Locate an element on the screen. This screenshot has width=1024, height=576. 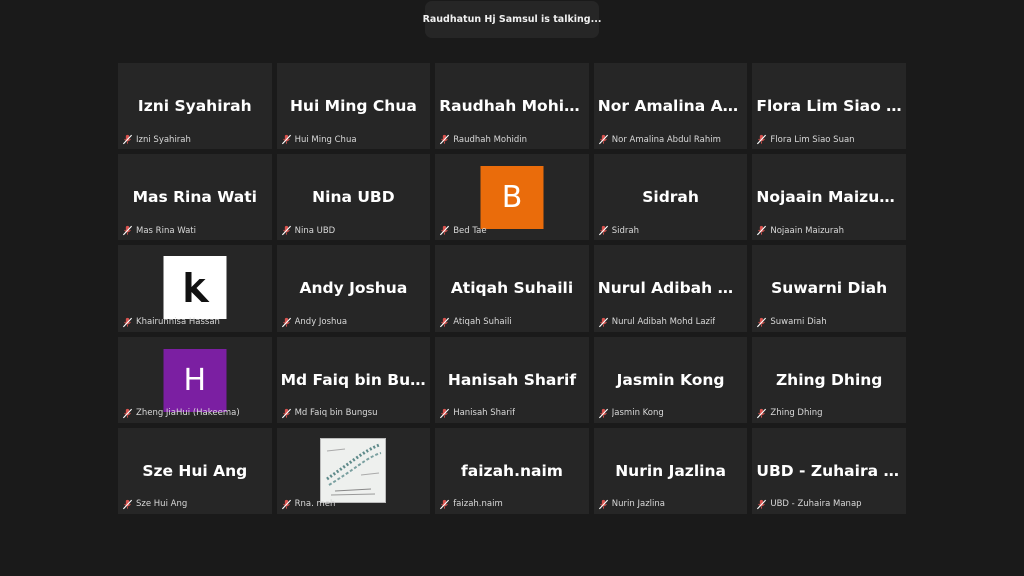
participant-footer: Md Faiq bin Bungsu is located at coordinates (354, 413).